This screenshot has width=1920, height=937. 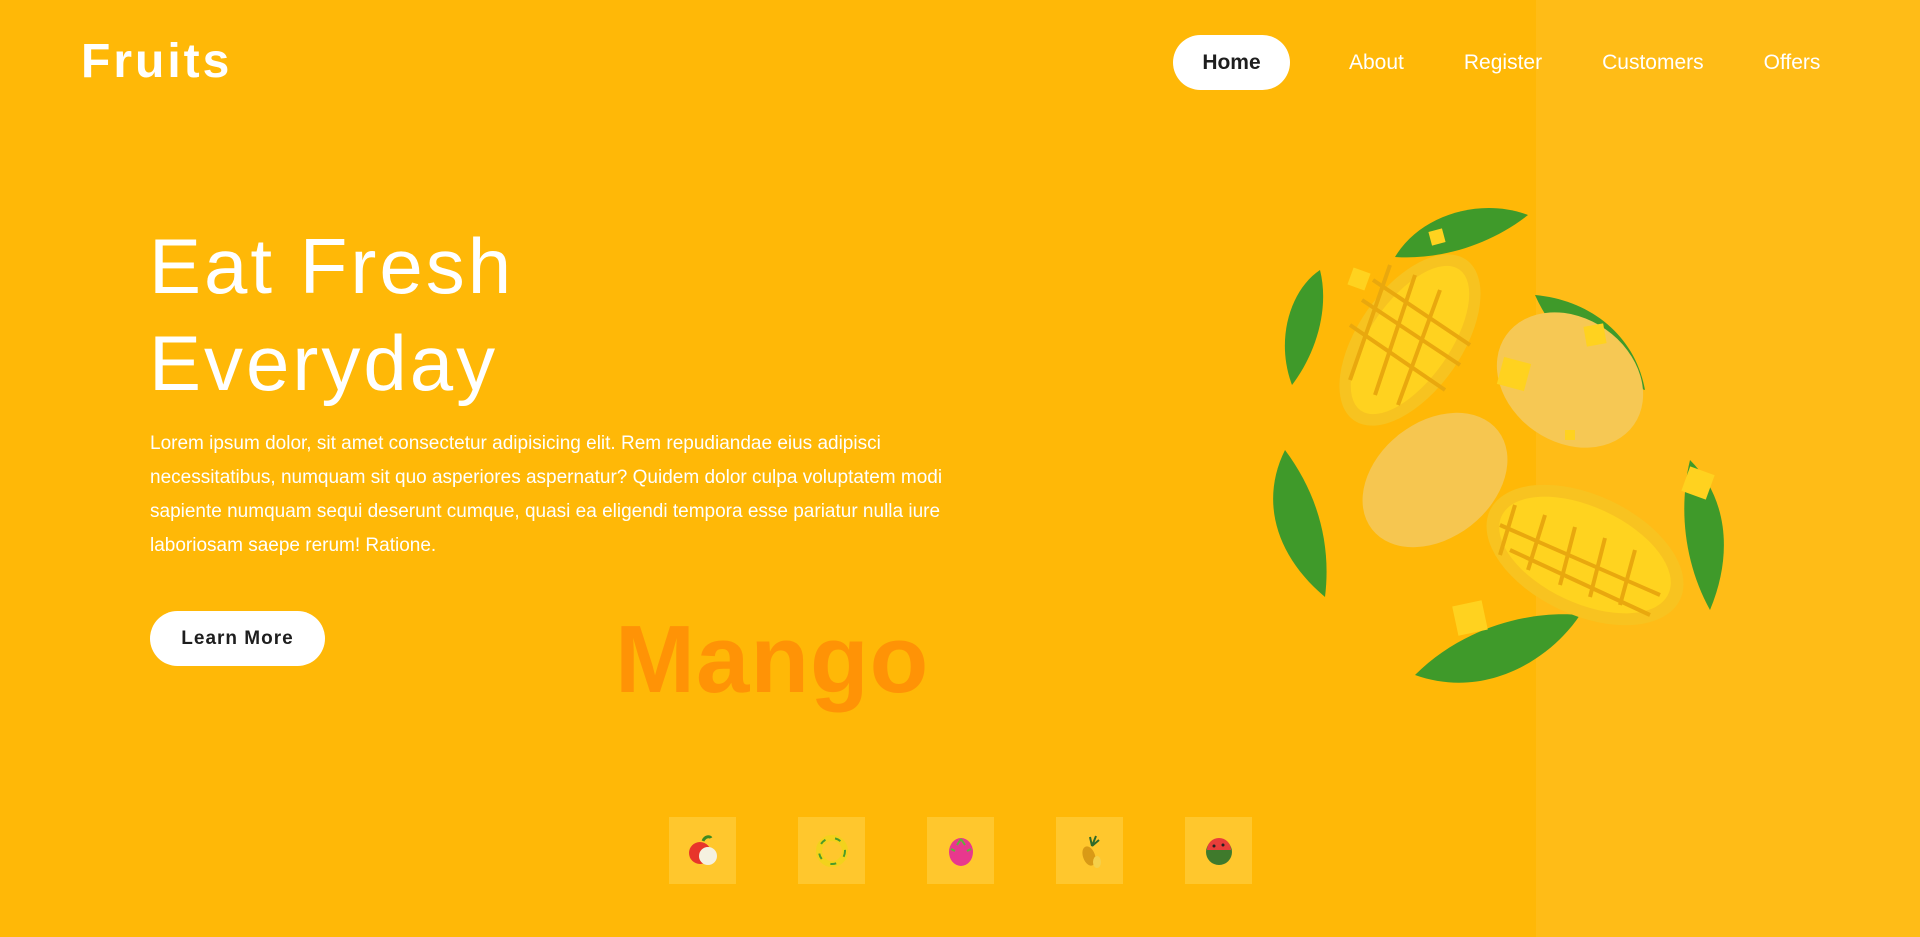 What do you see at coordinates (156, 61) in the screenshot?
I see `site-logo: Fruits` at bounding box center [156, 61].